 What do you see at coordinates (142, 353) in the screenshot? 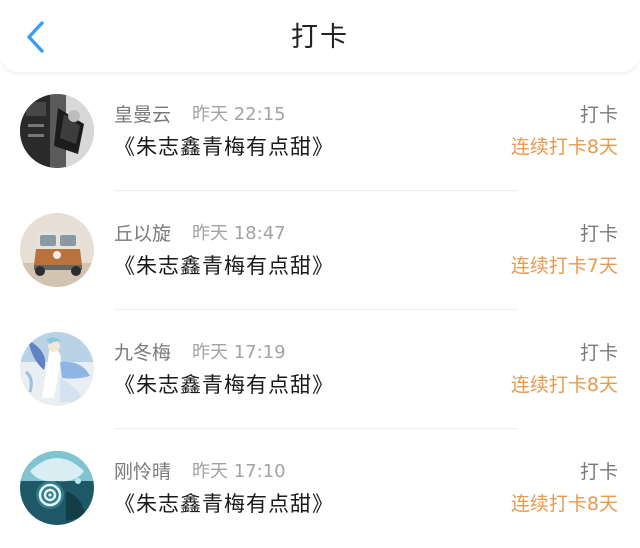
I see `user-name: 九冬梅` at bounding box center [142, 353].